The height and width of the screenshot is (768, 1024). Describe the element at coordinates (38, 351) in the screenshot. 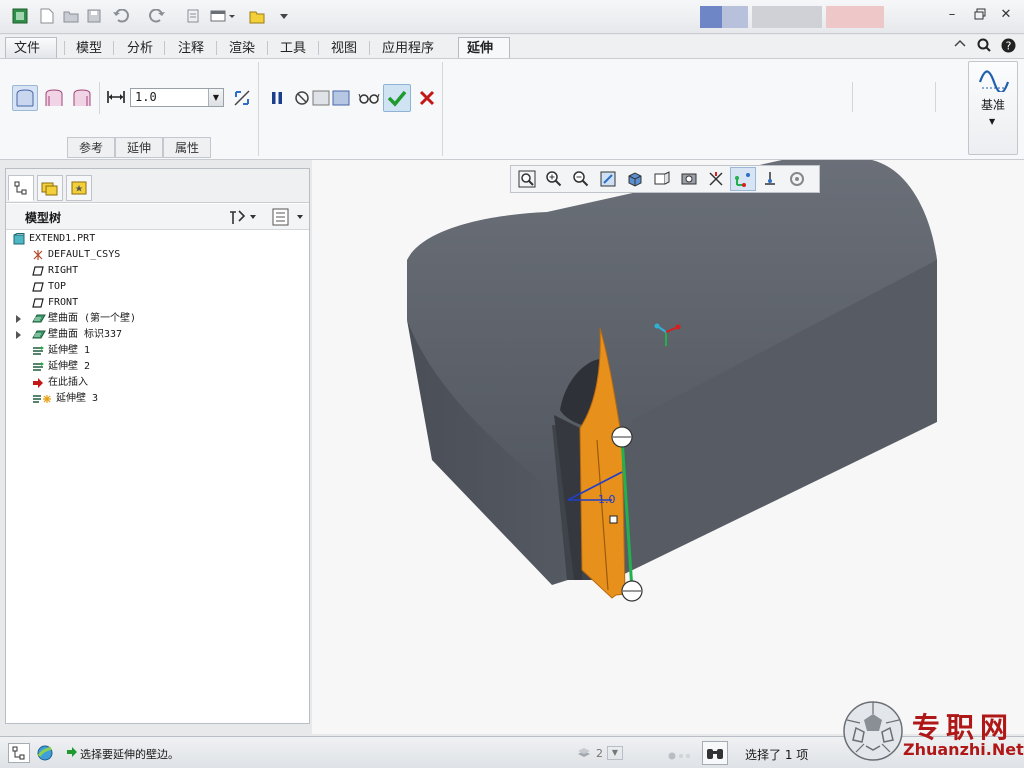

I see `extend-wall-icon` at that location.